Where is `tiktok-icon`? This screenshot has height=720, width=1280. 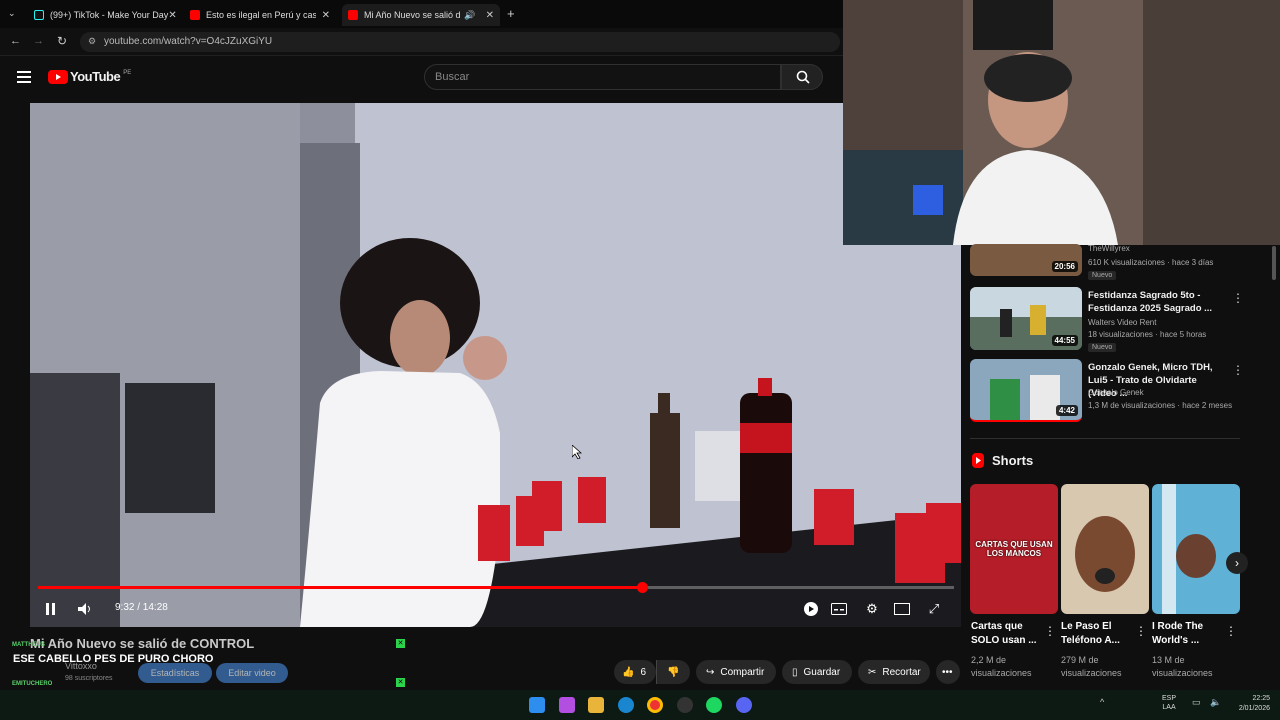
tiktok-icon is located at coordinates (39, 15).